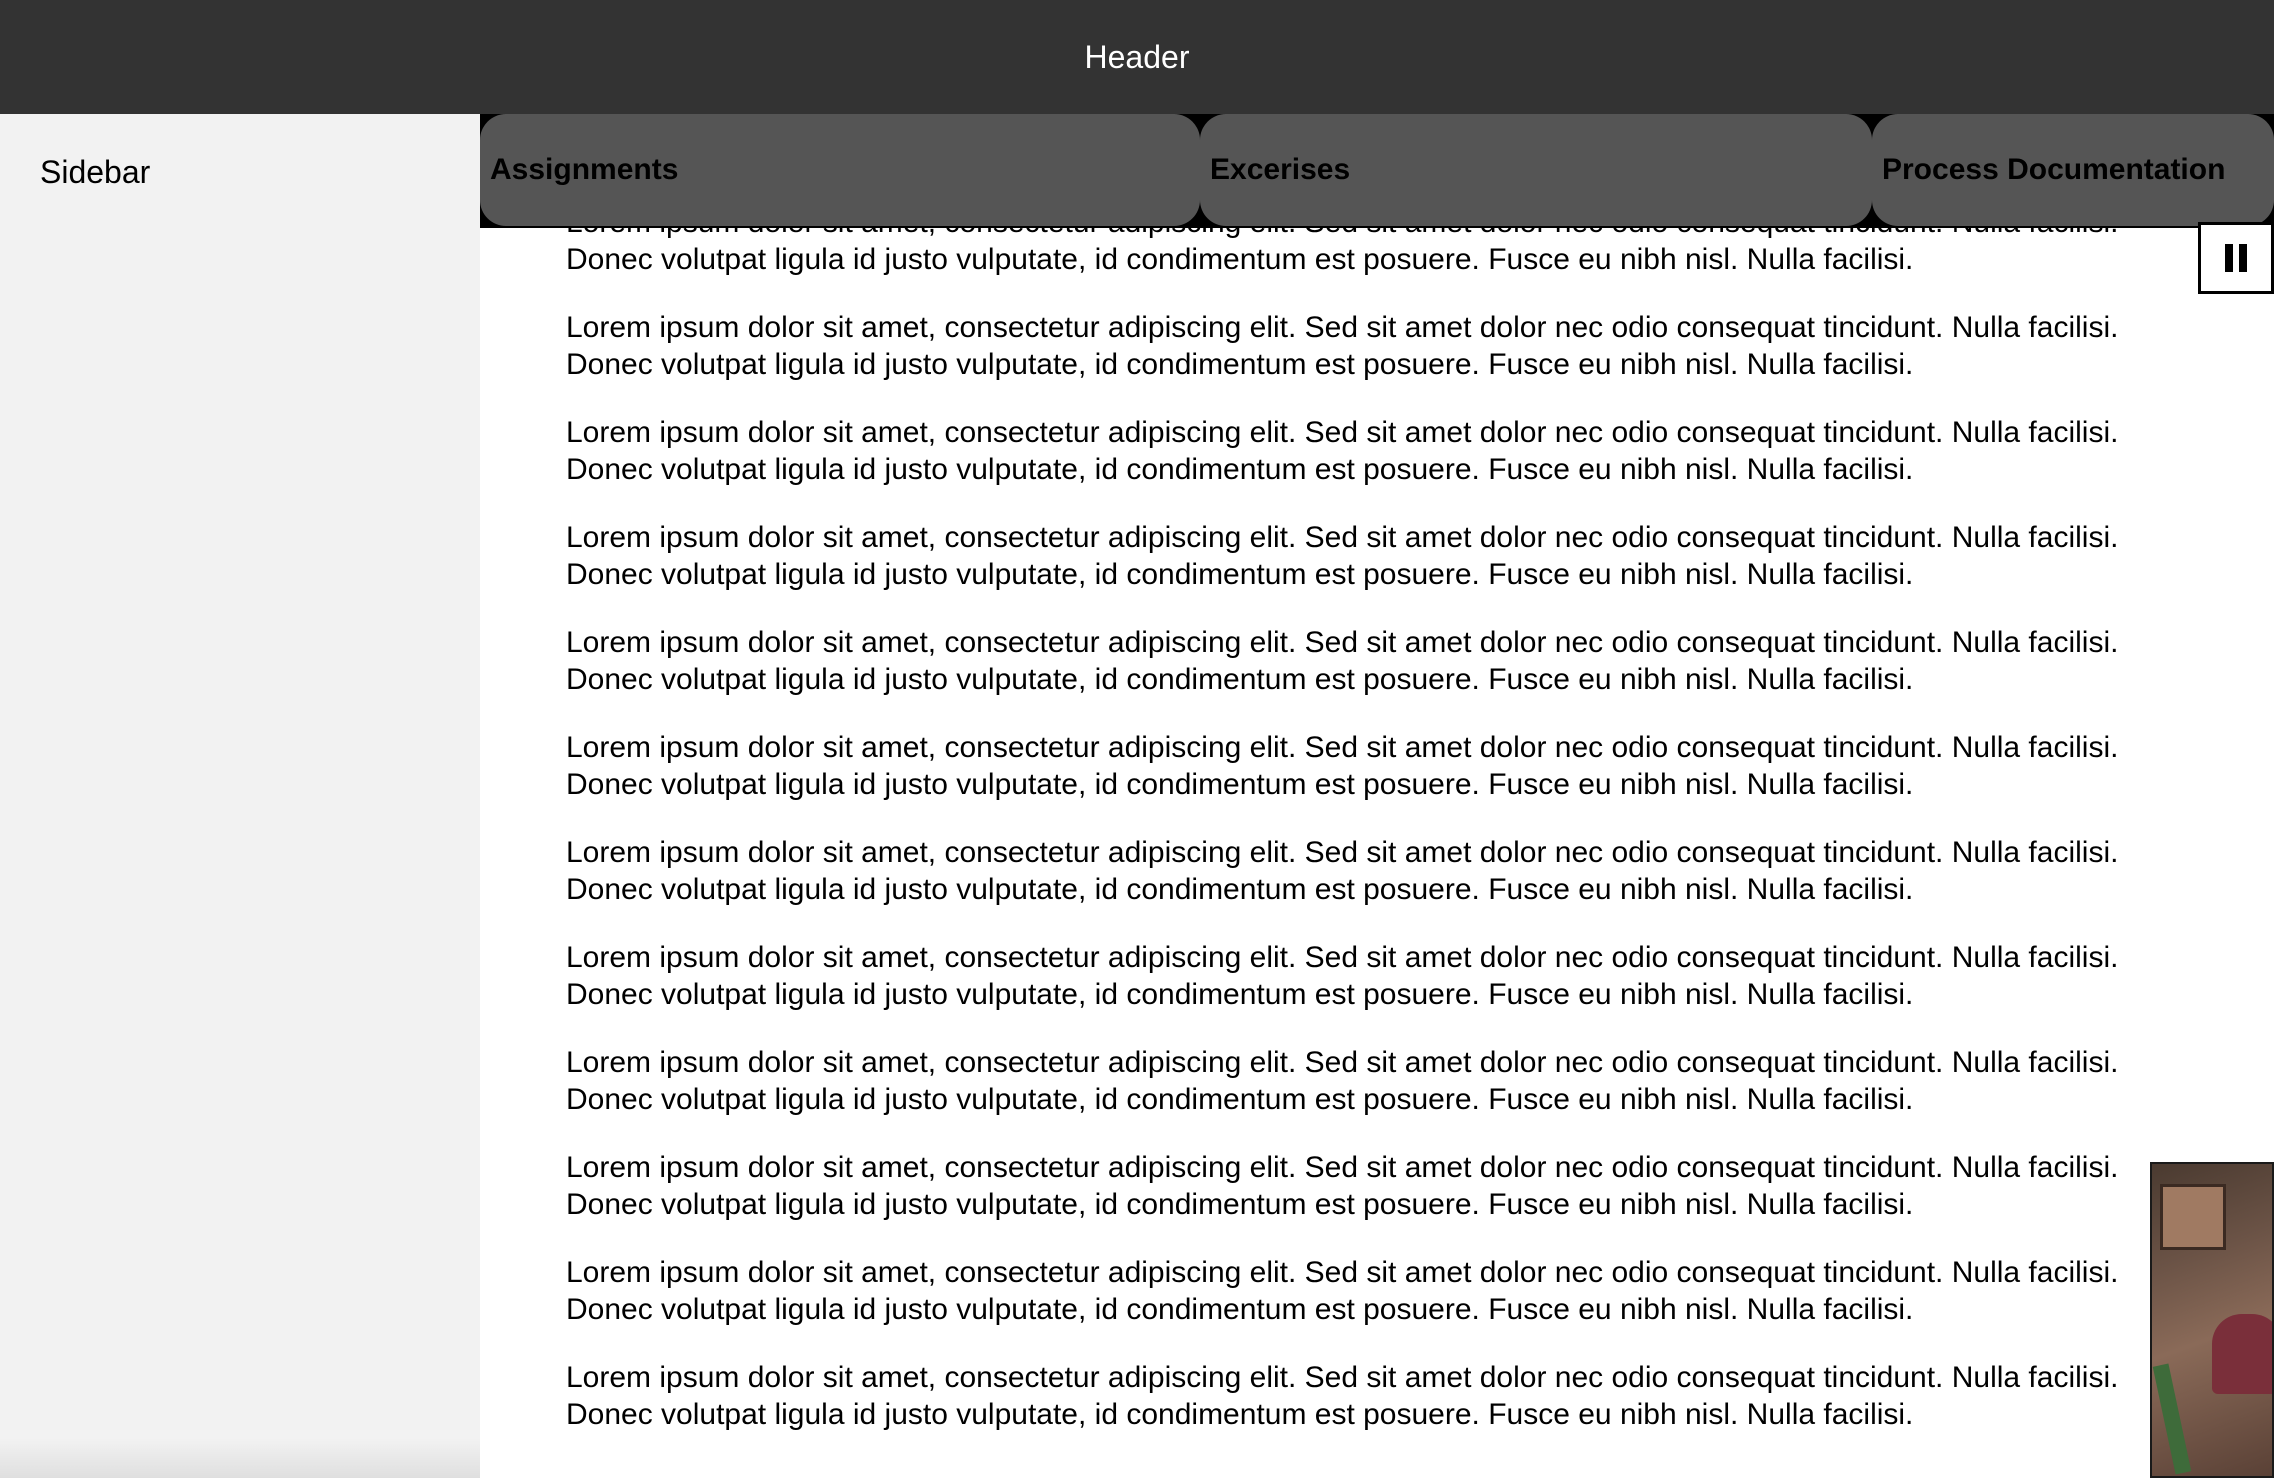  I want to click on sidebar-title: Sidebar, so click(95, 172).